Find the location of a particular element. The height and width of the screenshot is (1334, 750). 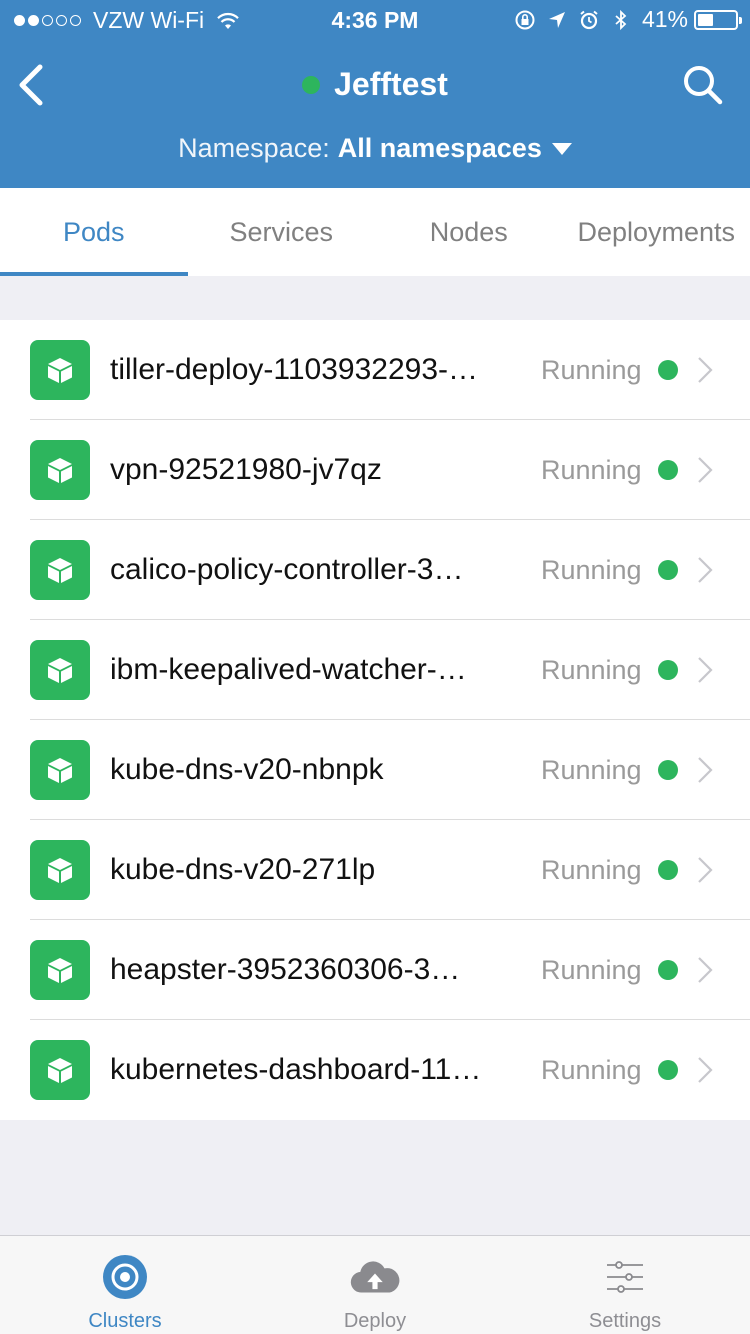

tab-label: Services is located at coordinates (281, 231).